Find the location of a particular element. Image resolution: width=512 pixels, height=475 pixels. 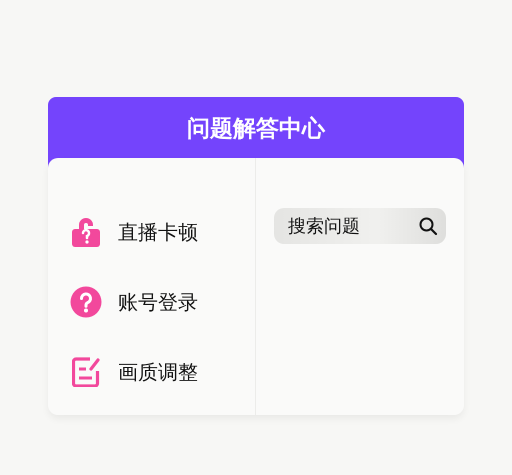

search-field: 搜索问题 is located at coordinates (360, 226).